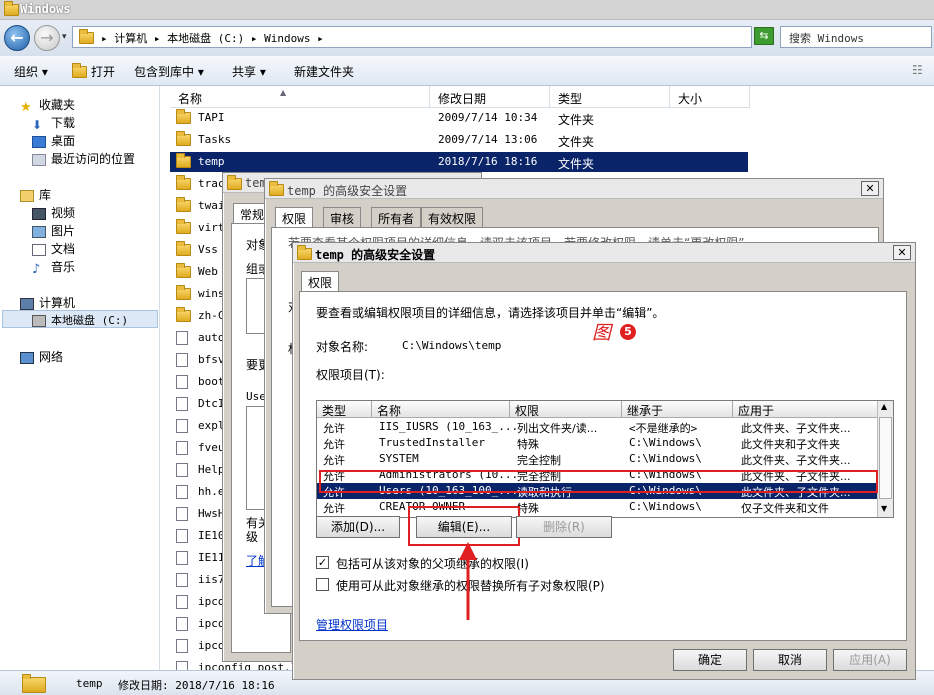  I want to click on new-folder-button: 新建文件夹, so click(324, 71).